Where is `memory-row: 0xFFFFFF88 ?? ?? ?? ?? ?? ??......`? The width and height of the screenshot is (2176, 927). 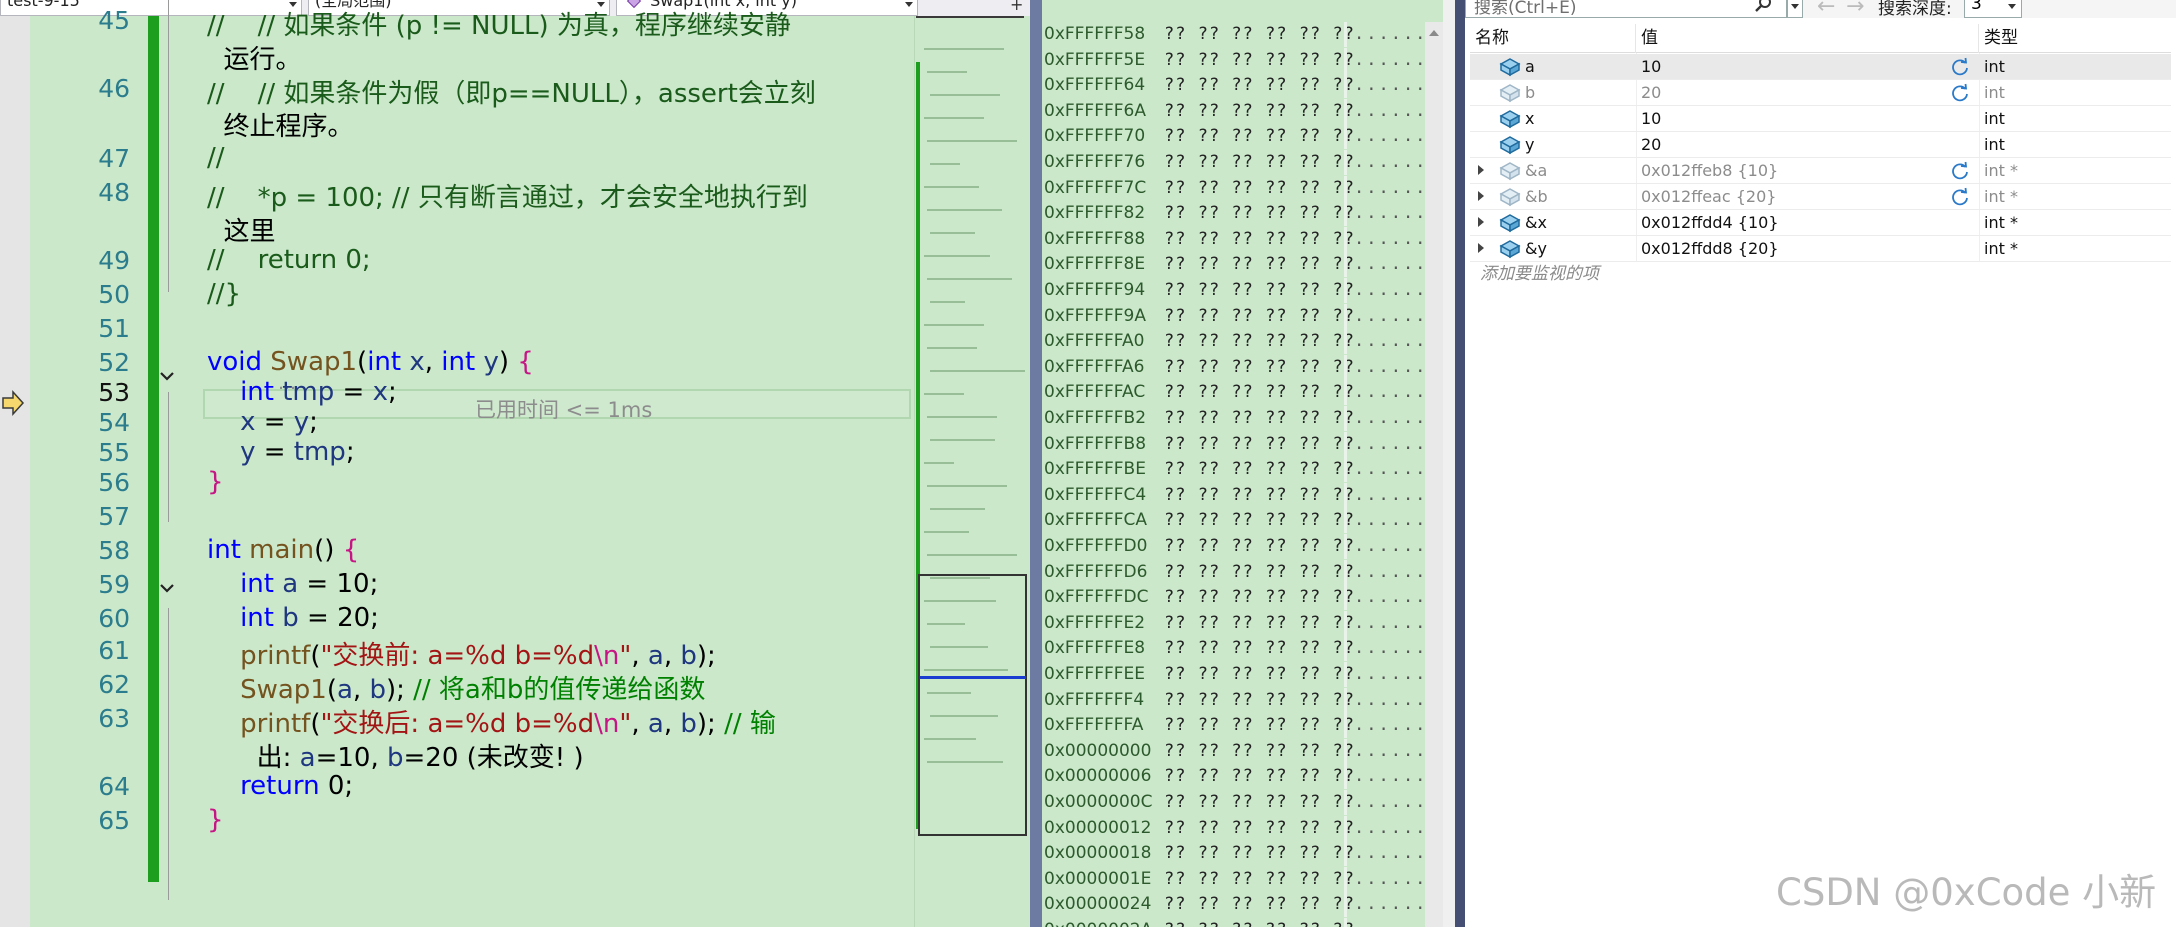 memory-row: 0xFFFFFF88 ?? ?? ?? ?? ?? ??...... is located at coordinates (1233, 239).